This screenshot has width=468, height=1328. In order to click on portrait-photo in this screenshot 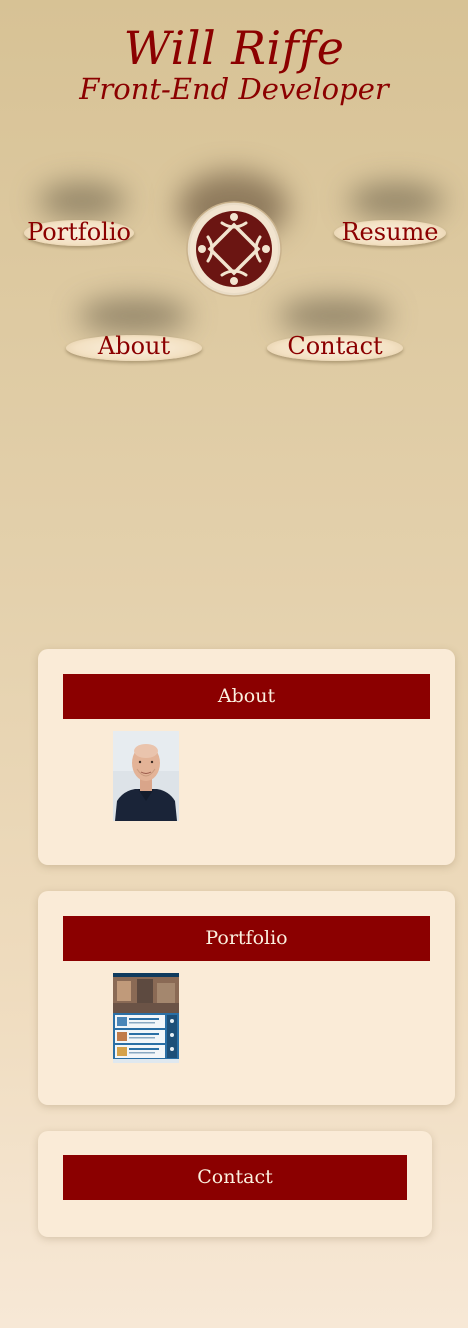, I will do `click(146, 776)`.